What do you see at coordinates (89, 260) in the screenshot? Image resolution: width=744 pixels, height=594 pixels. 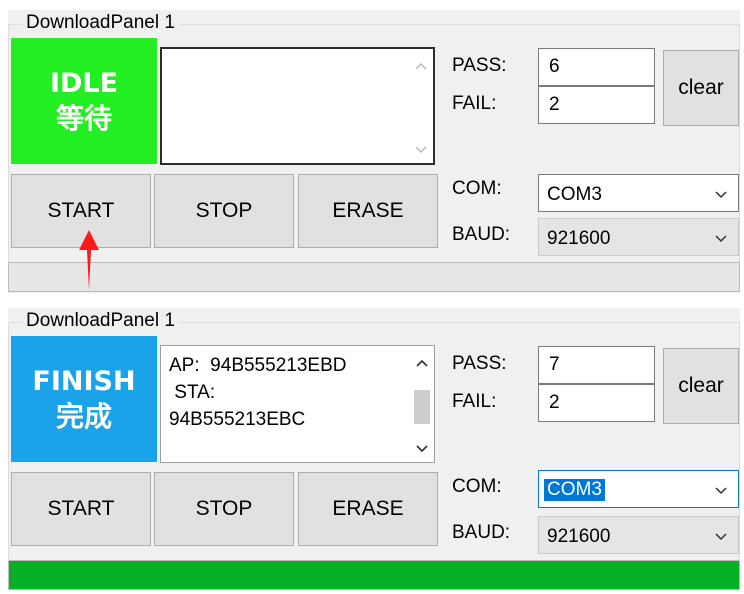 I see `red-arrow-icon` at bounding box center [89, 260].